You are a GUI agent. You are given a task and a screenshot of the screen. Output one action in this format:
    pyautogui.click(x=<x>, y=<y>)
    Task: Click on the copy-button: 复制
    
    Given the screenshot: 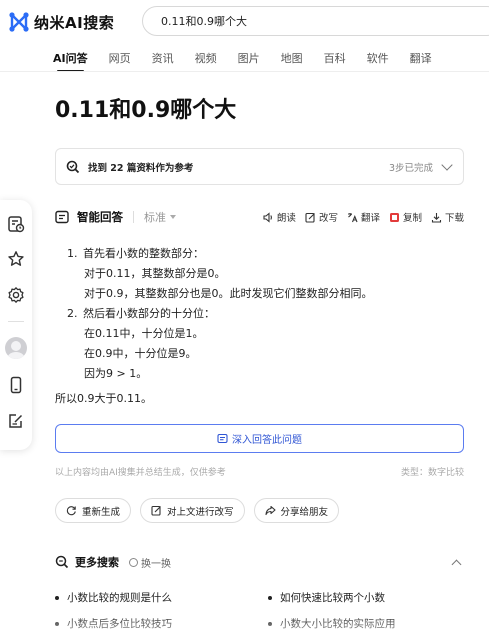 What is the action you would take?
    pyautogui.click(x=405, y=217)
    